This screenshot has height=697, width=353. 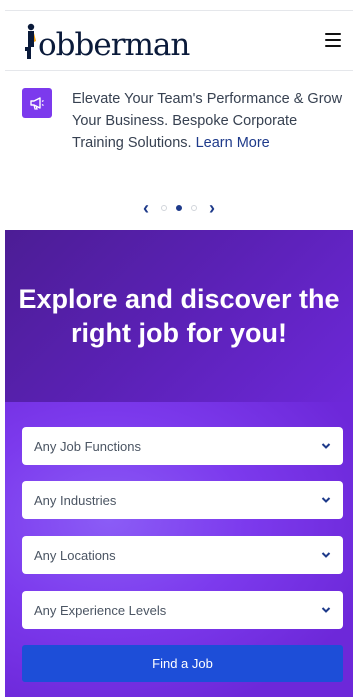 I want to click on header-divider, so click(x=179, y=70).